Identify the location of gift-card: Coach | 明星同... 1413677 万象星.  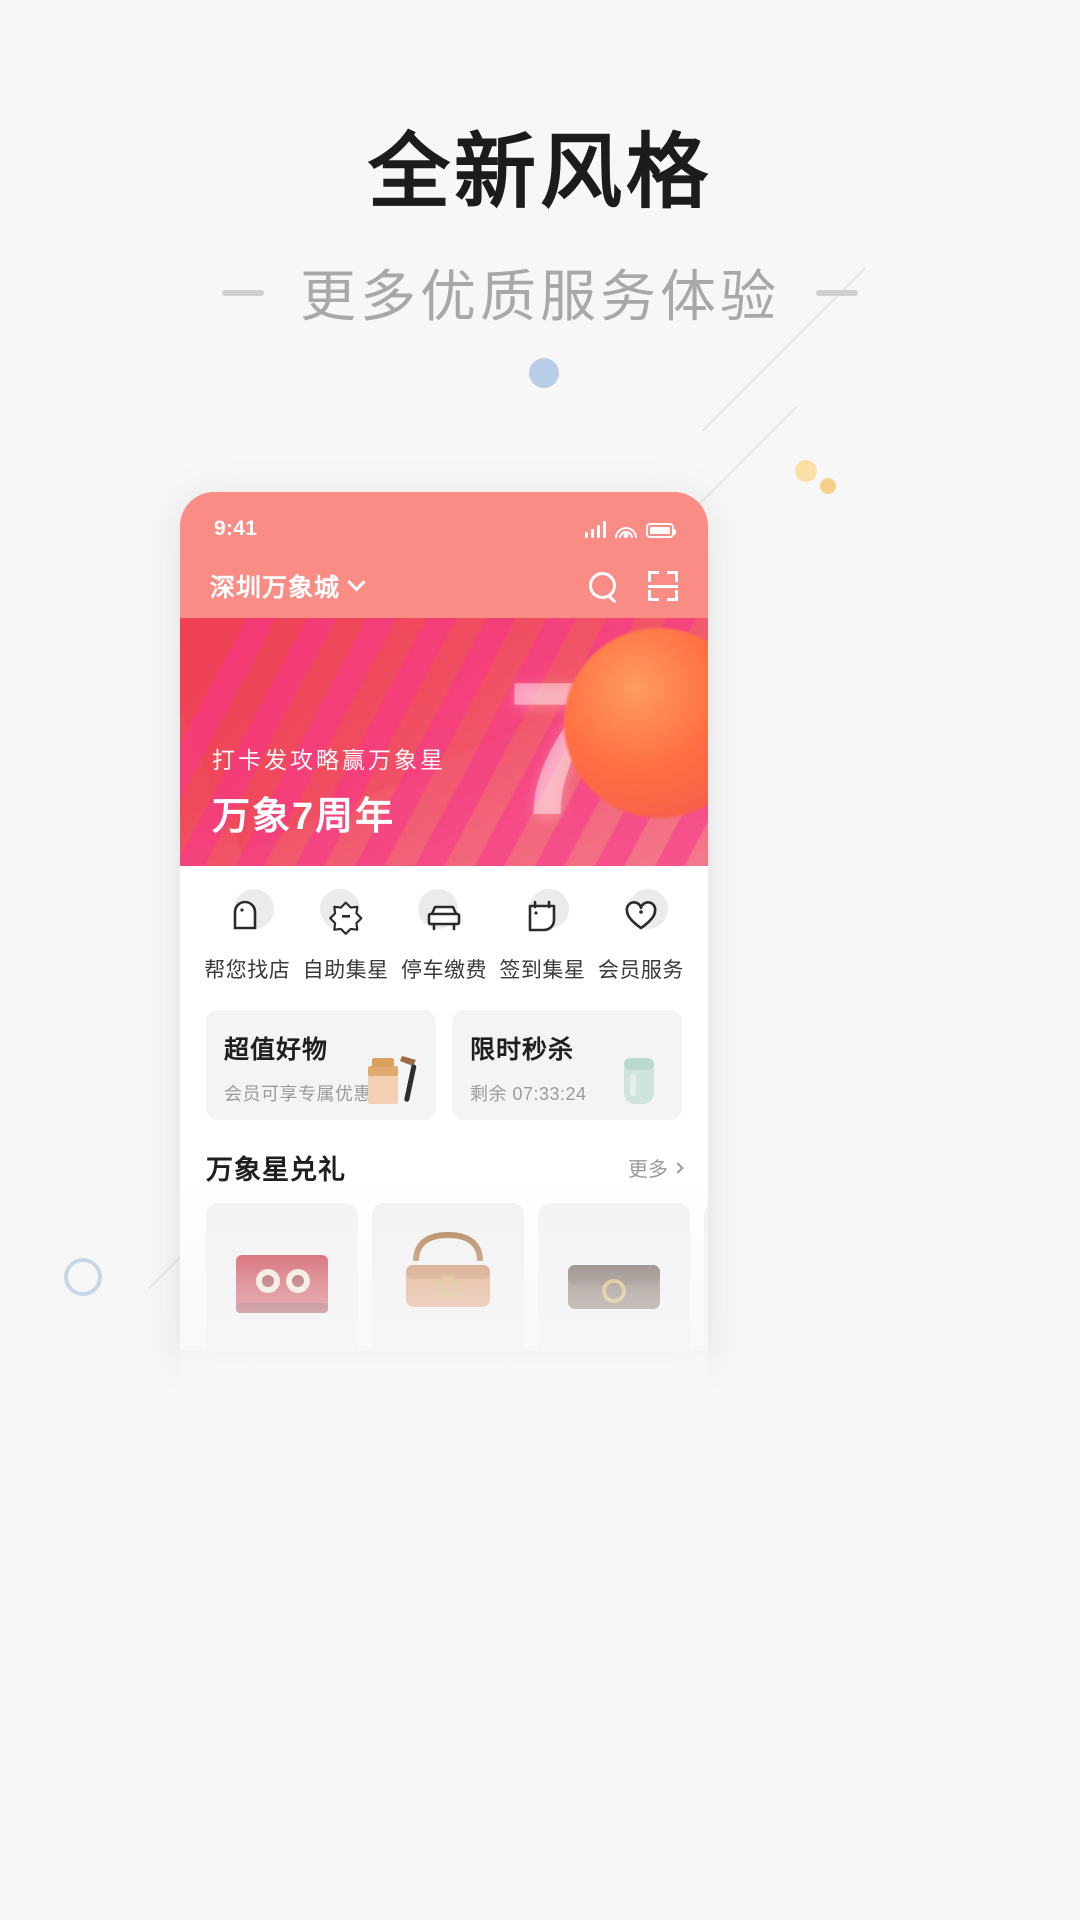
(614, 1276).